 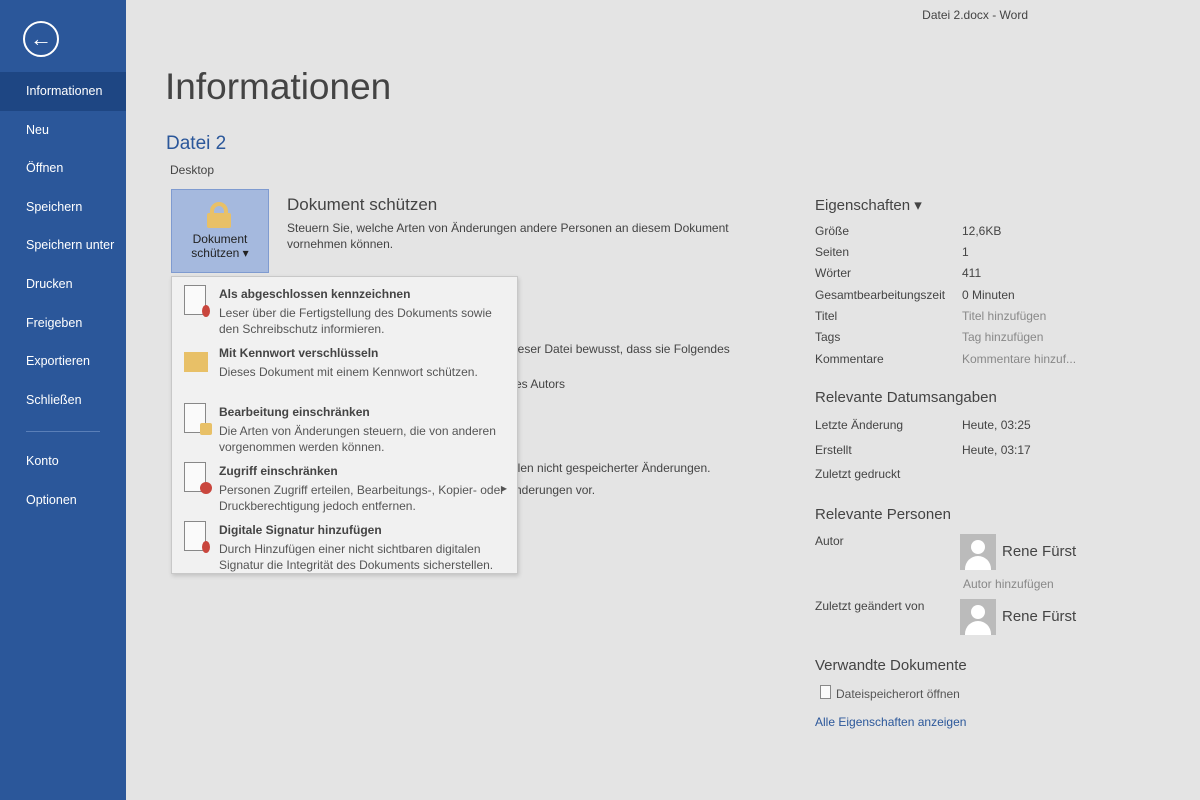 What do you see at coordinates (858, 474) in the screenshot?
I see `date-label: Zuletzt gedruckt` at bounding box center [858, 474].